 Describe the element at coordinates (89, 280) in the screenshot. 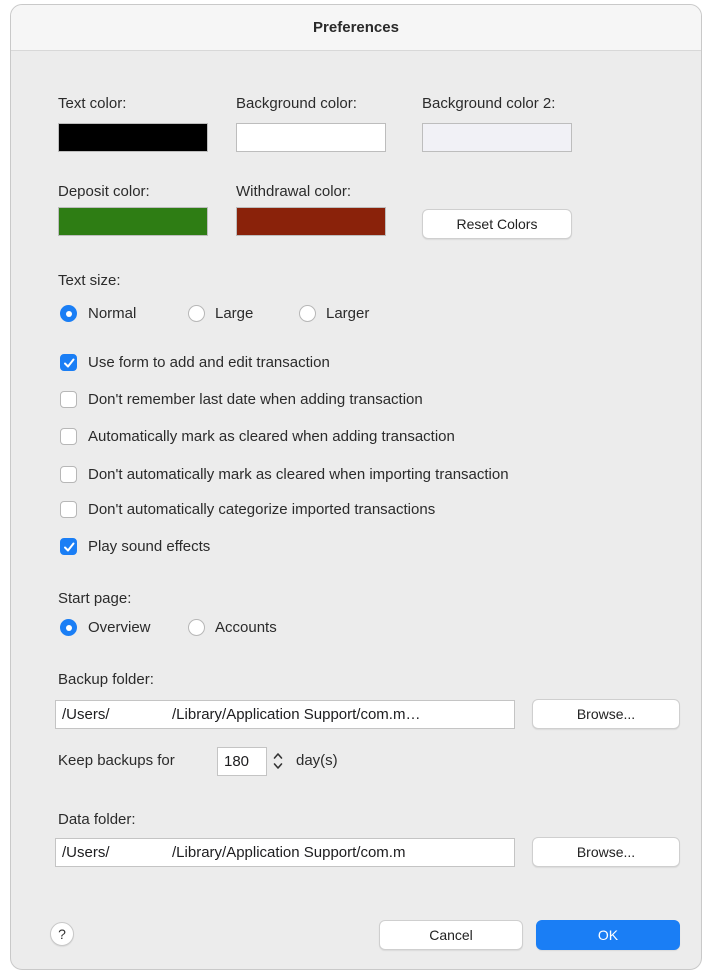

I see `text-size-label: Text size:` at that location.